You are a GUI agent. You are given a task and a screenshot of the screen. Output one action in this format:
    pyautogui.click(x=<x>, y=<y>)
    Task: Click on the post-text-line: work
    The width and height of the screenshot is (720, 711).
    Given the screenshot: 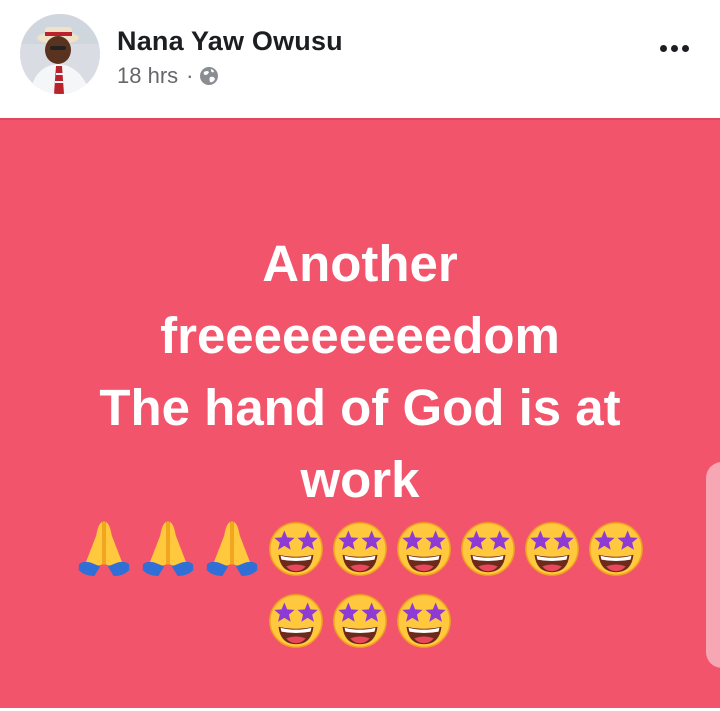 What is the action you would take?
    pyautogui.click(x=360, y=479)
    